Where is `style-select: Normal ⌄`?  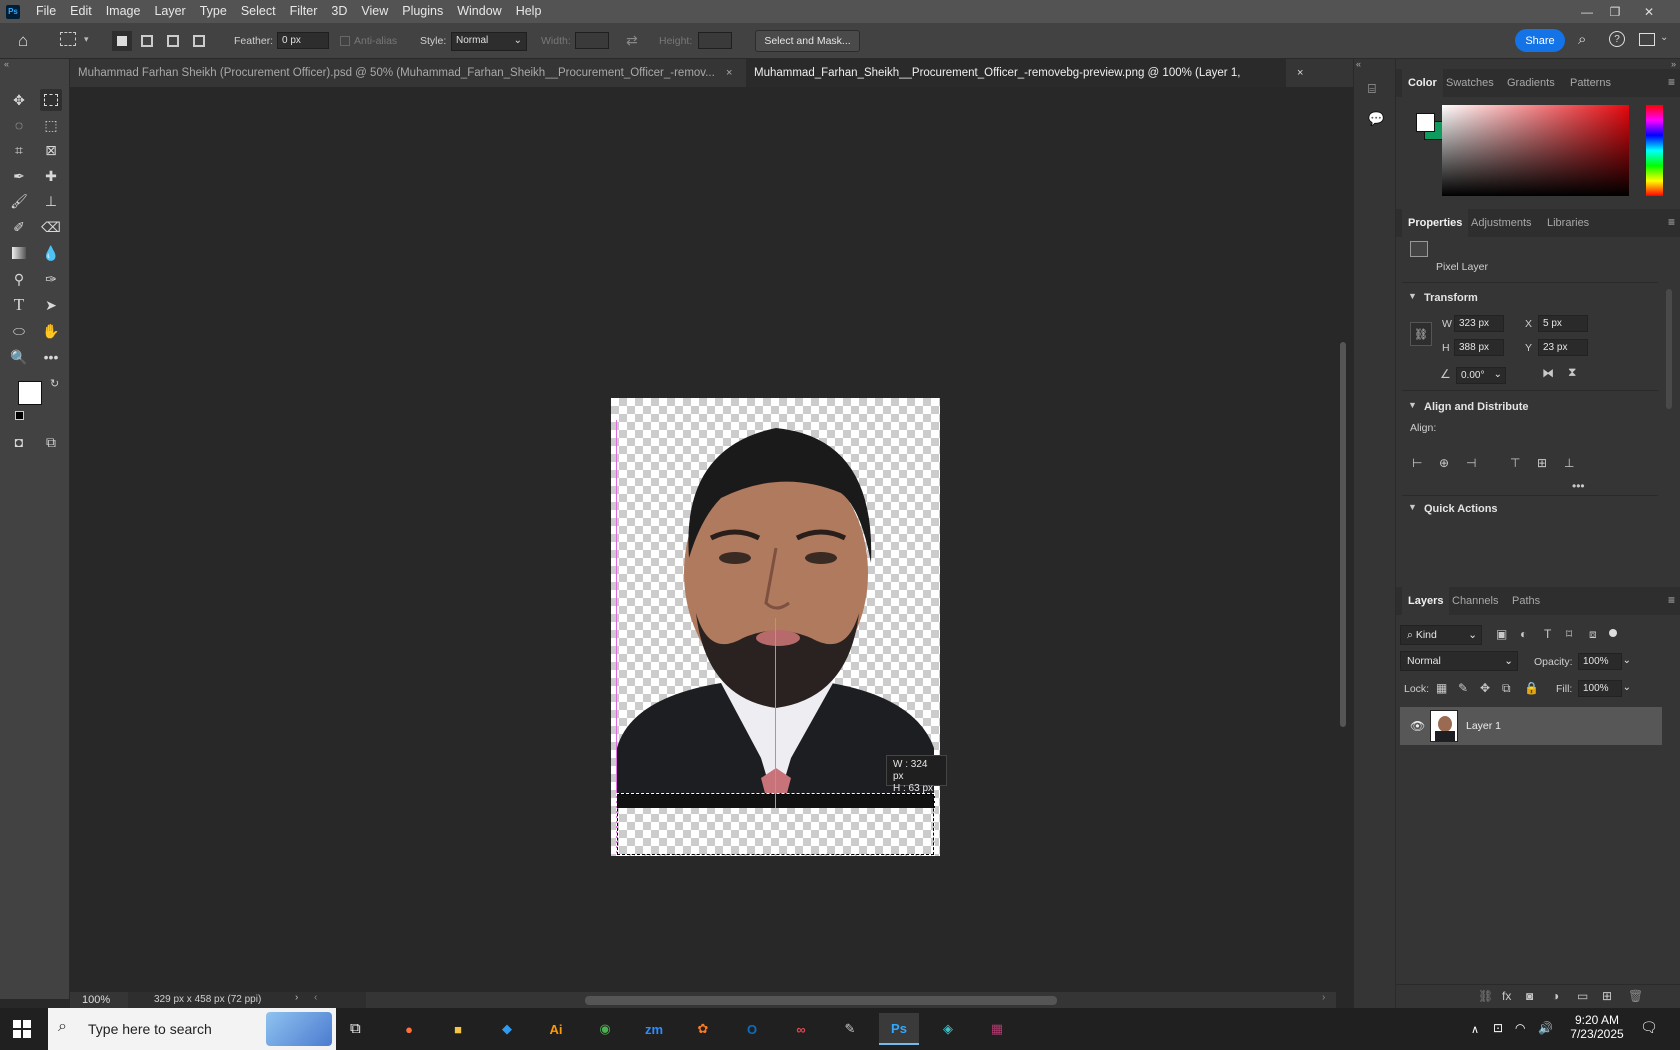 style-select: Normal ⌄ is located at coordinates (489, 41).